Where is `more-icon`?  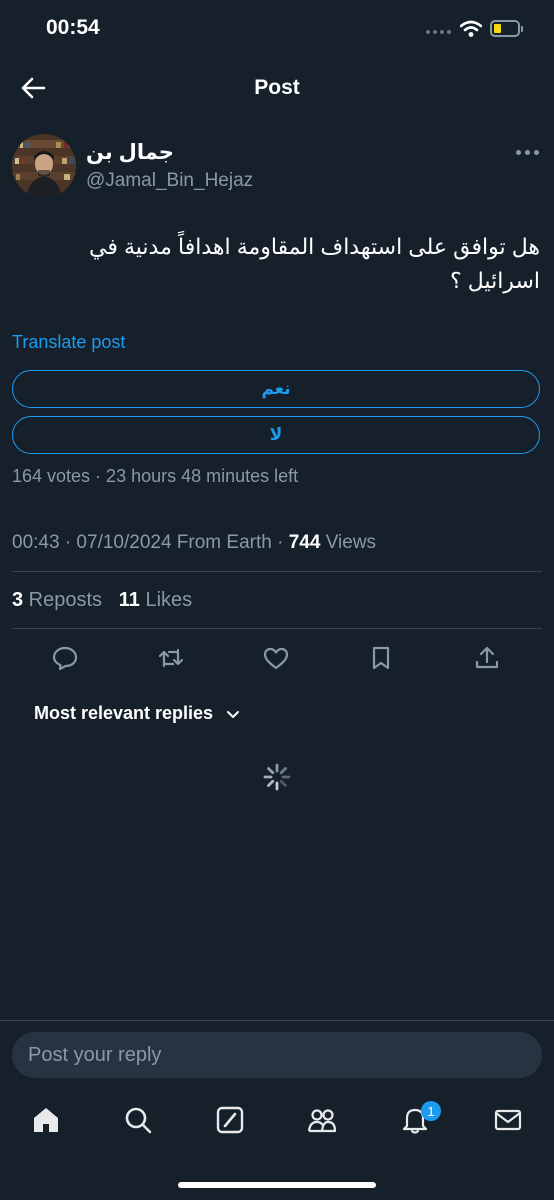 more-icon is located at coordinates (527, 152).